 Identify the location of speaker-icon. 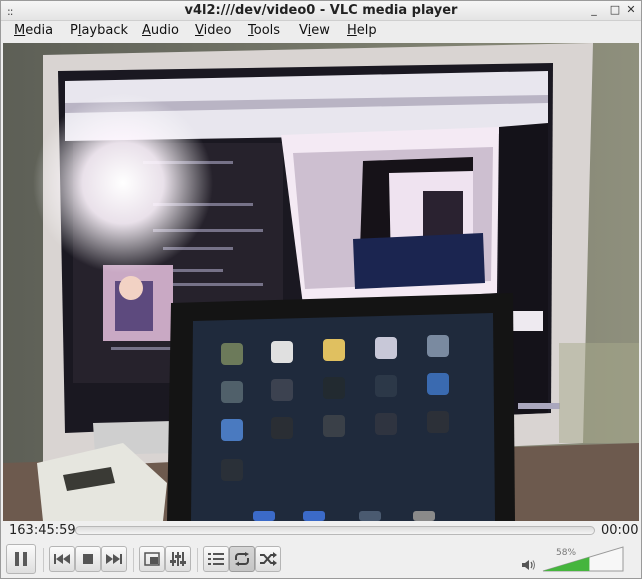
(529, 565).